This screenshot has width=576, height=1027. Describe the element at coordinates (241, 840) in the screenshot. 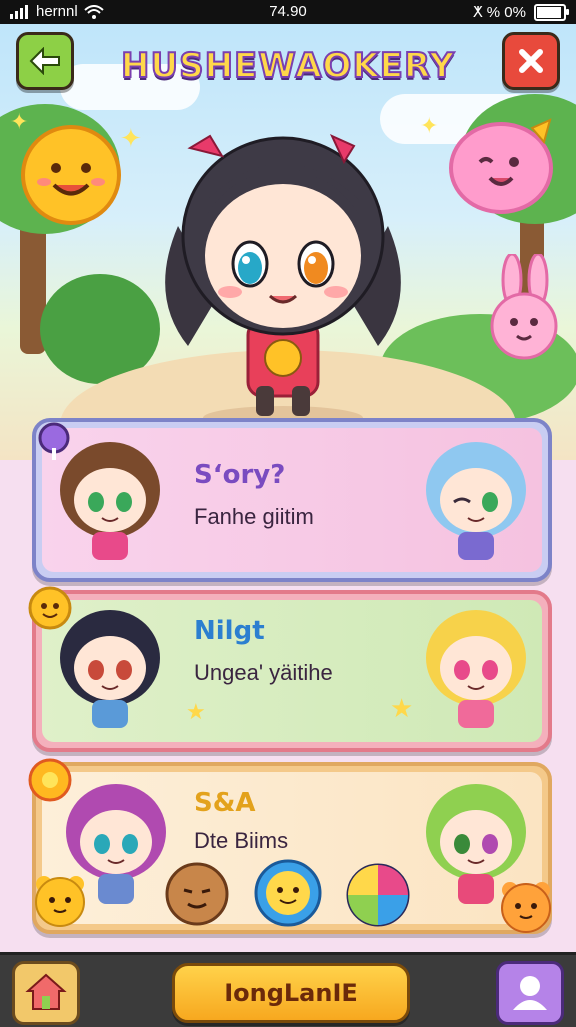

I see `card-subtitle: Dte Biims` at that location.